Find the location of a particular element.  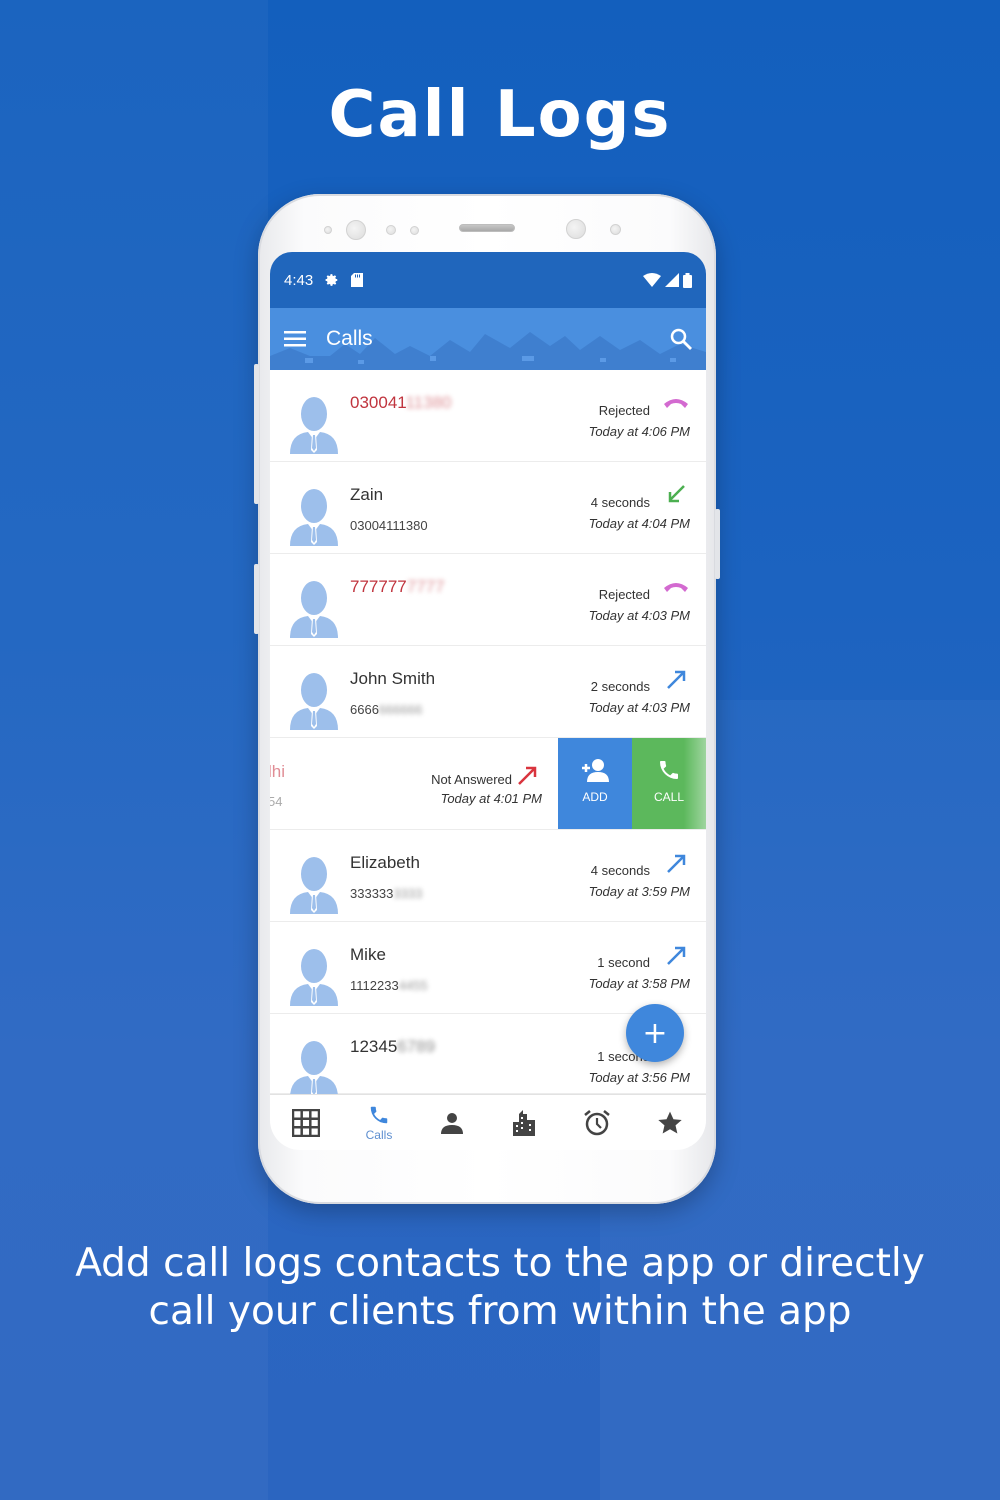

call-time: Today at 4:04 PM is located at coordinates (639, 523).